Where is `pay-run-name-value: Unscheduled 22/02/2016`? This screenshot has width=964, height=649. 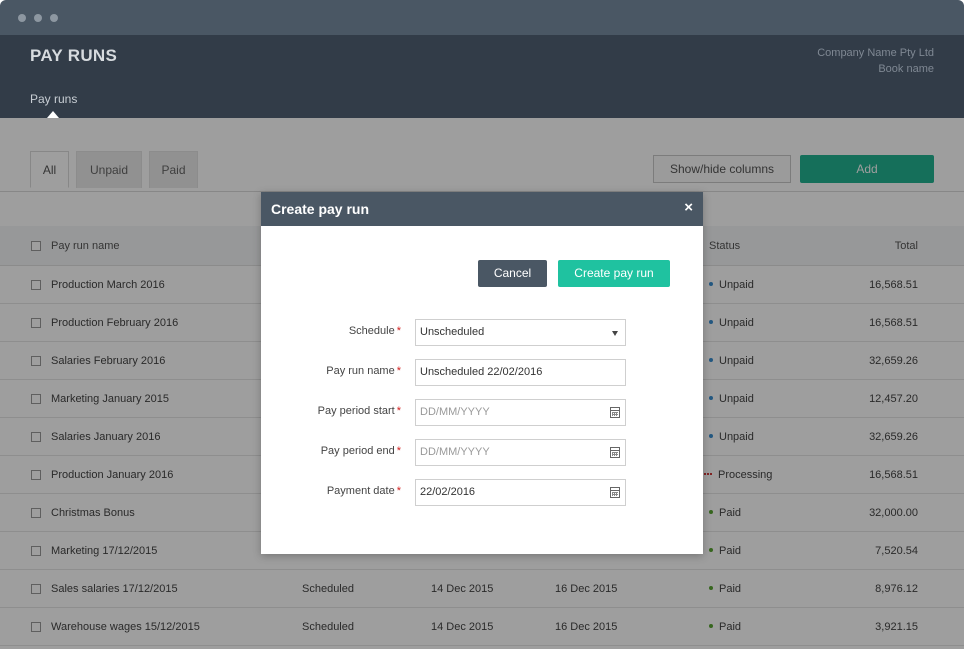 pay-run-name-value: Unscheduled 22/02/2016 is located at coordinates (481, 372).